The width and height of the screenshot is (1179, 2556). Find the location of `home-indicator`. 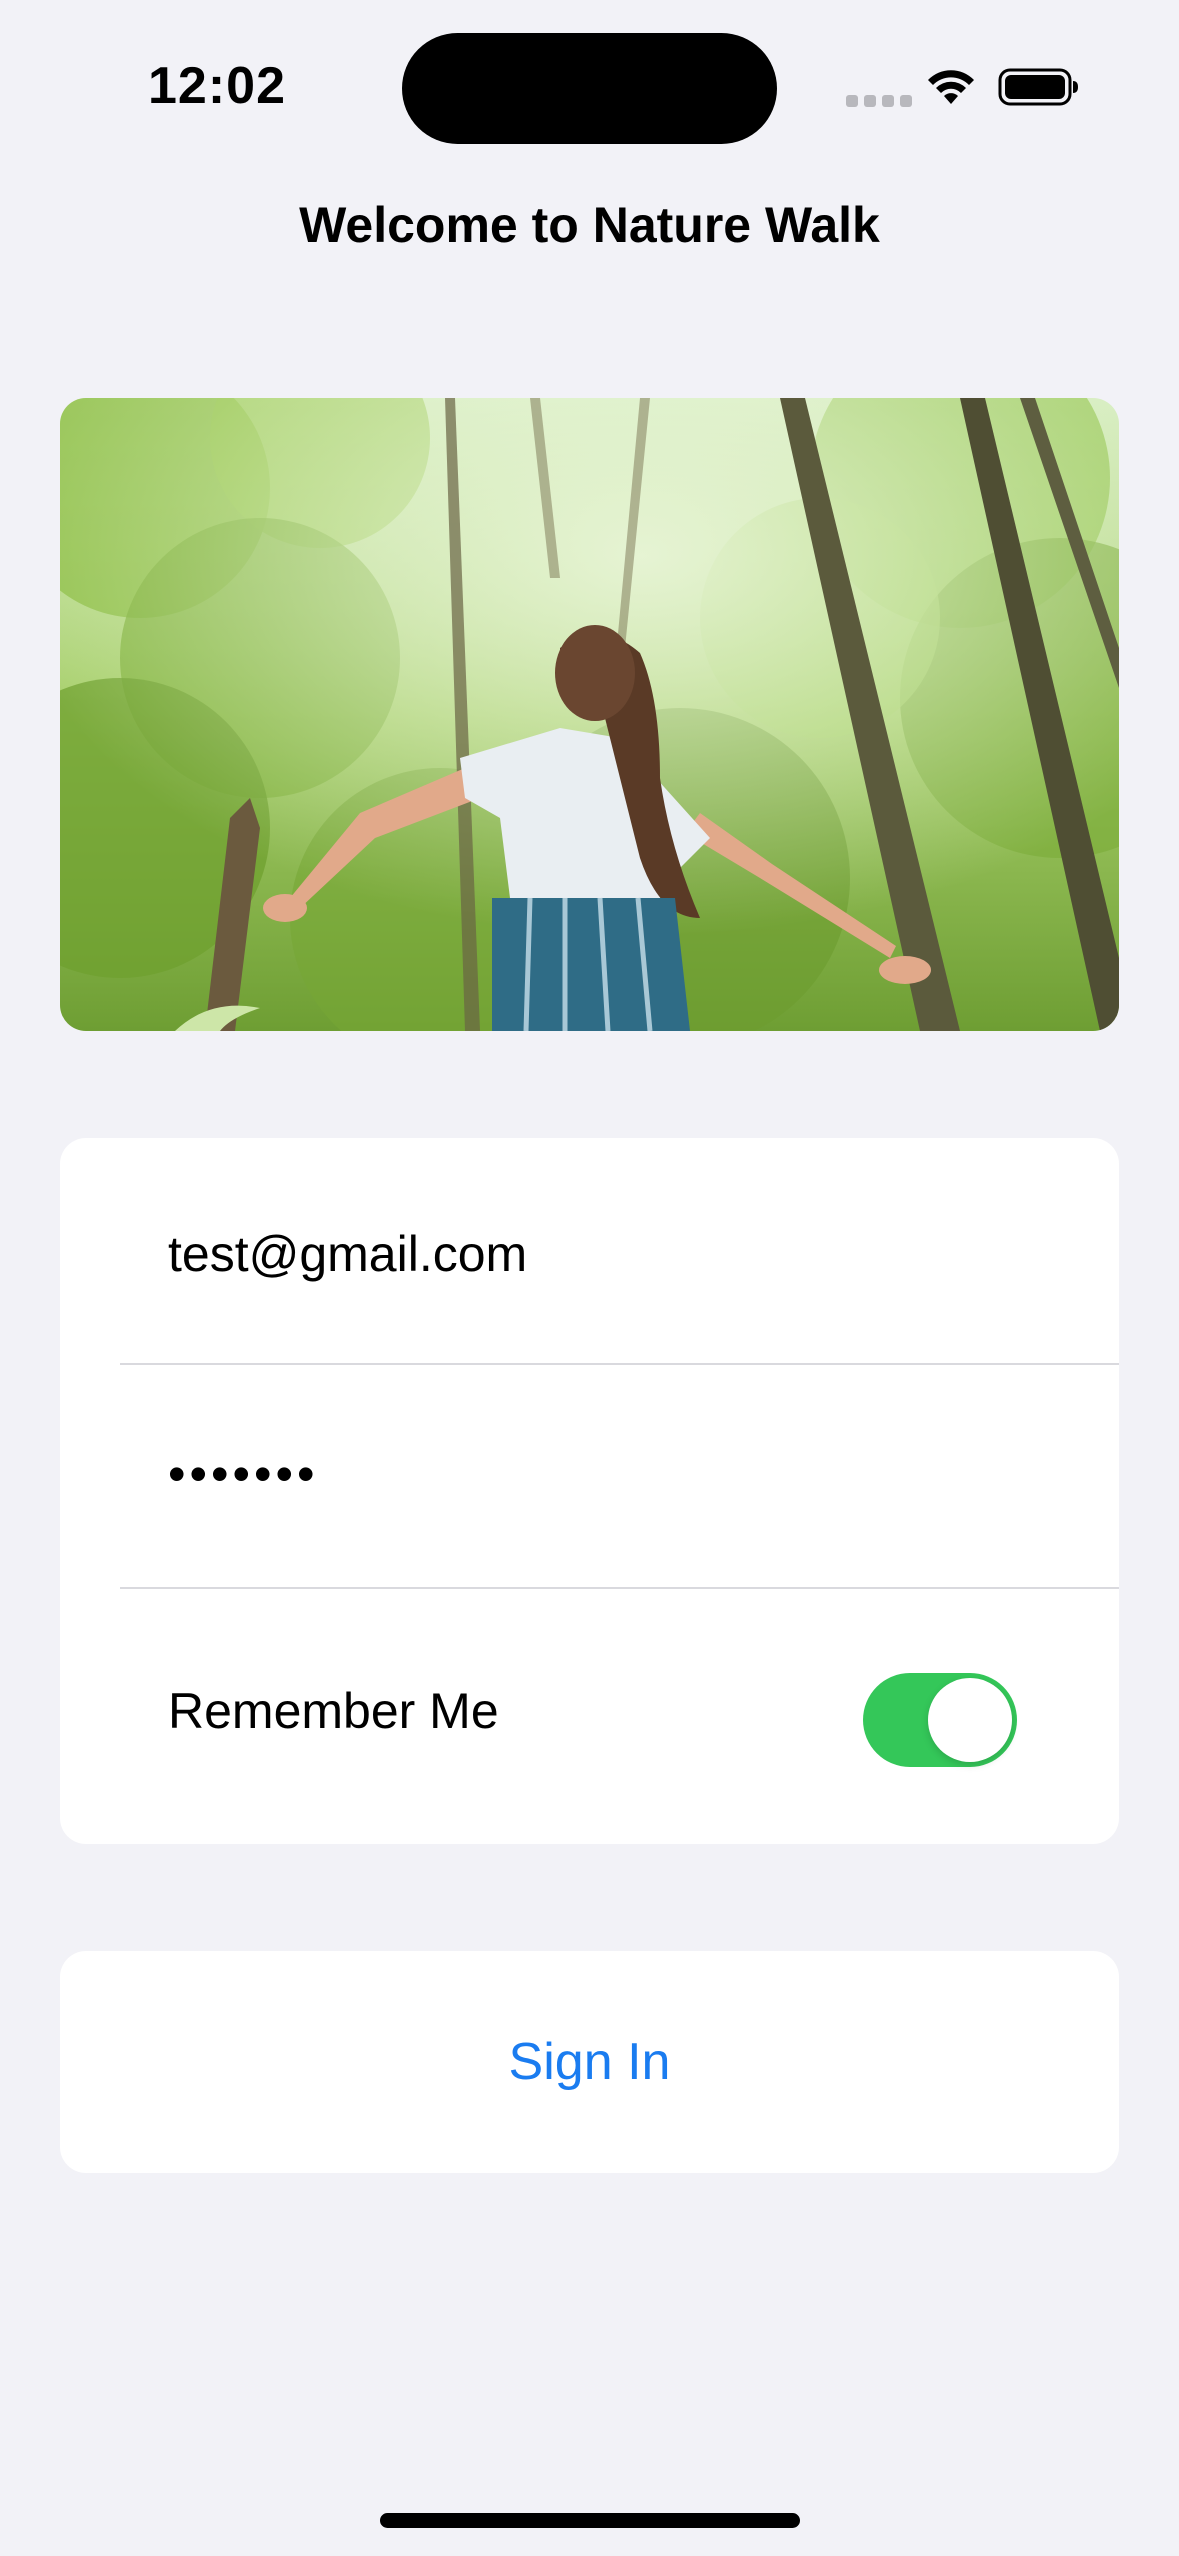

home-indicator is located at coordinates (590, 2520).